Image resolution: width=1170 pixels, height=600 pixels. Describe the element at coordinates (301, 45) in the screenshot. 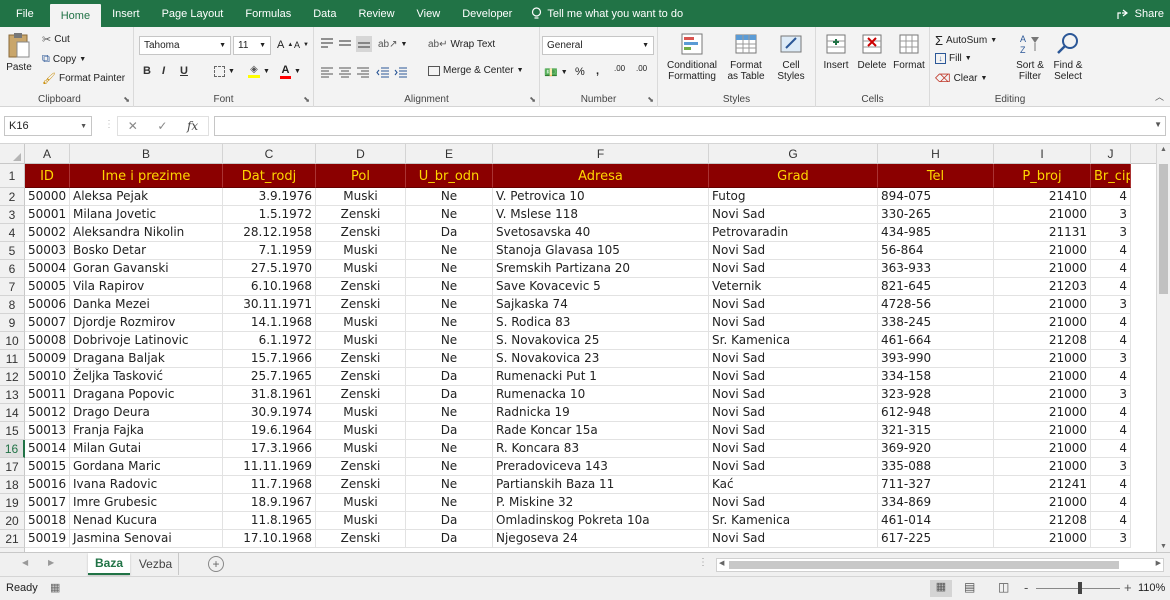

I see `shrink-font-button: A ▼` at that location.